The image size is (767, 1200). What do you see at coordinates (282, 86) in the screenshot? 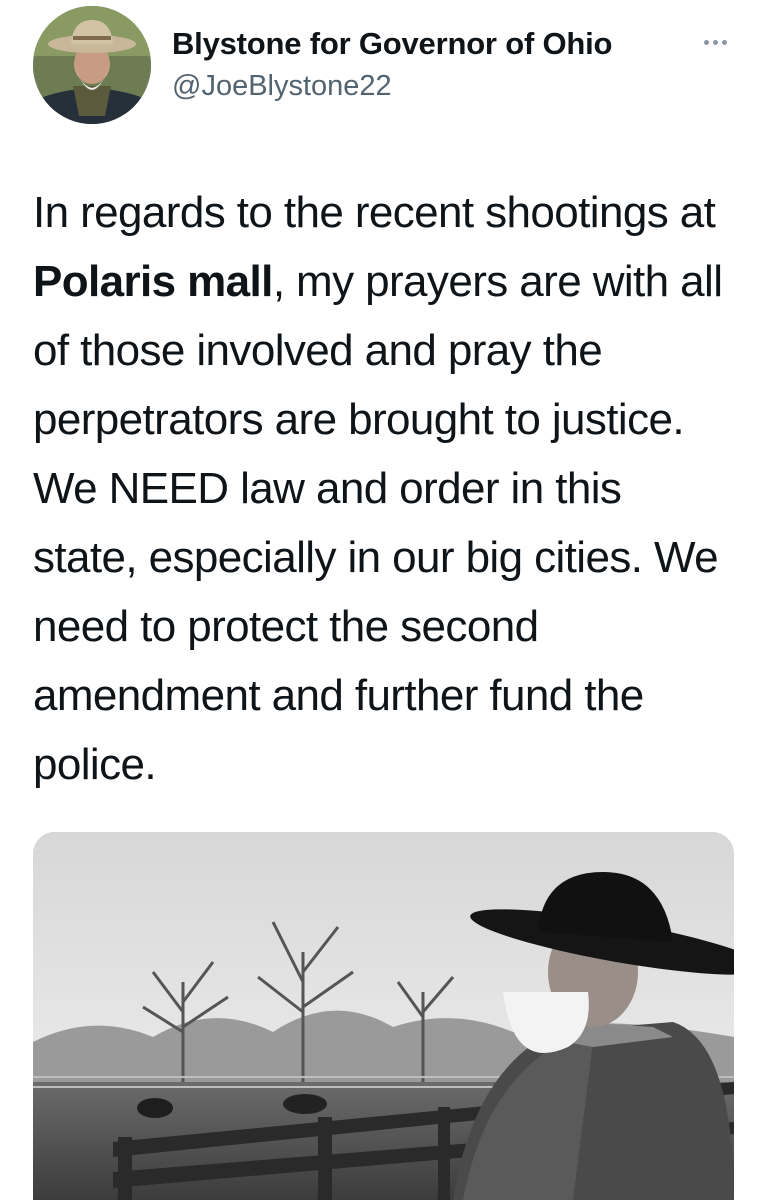
I see `author-handle: @JoeBlystone22` at bounding box center [282, 86].